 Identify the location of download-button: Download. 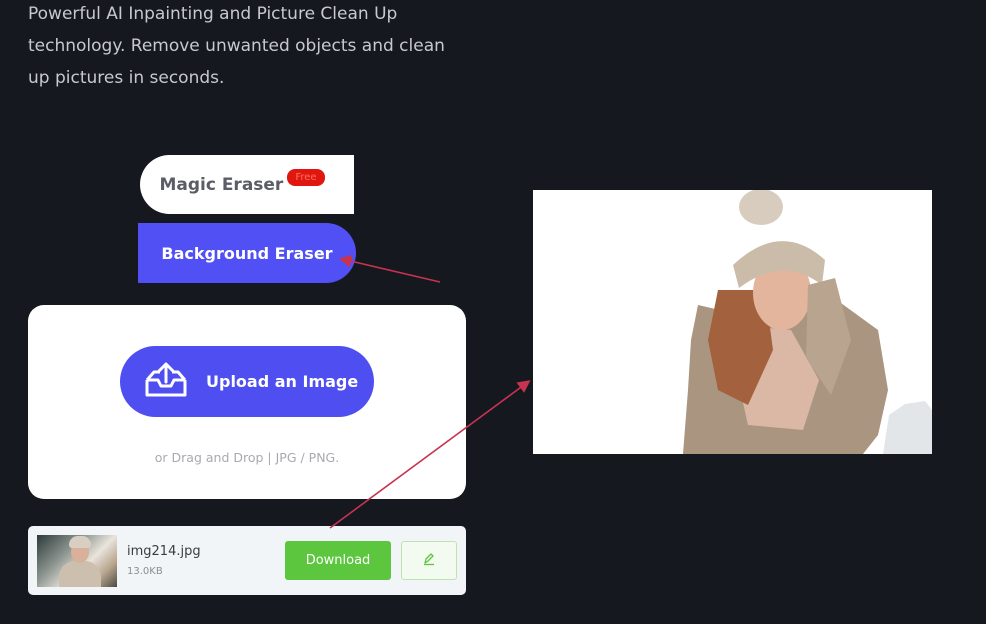
(338, 560).